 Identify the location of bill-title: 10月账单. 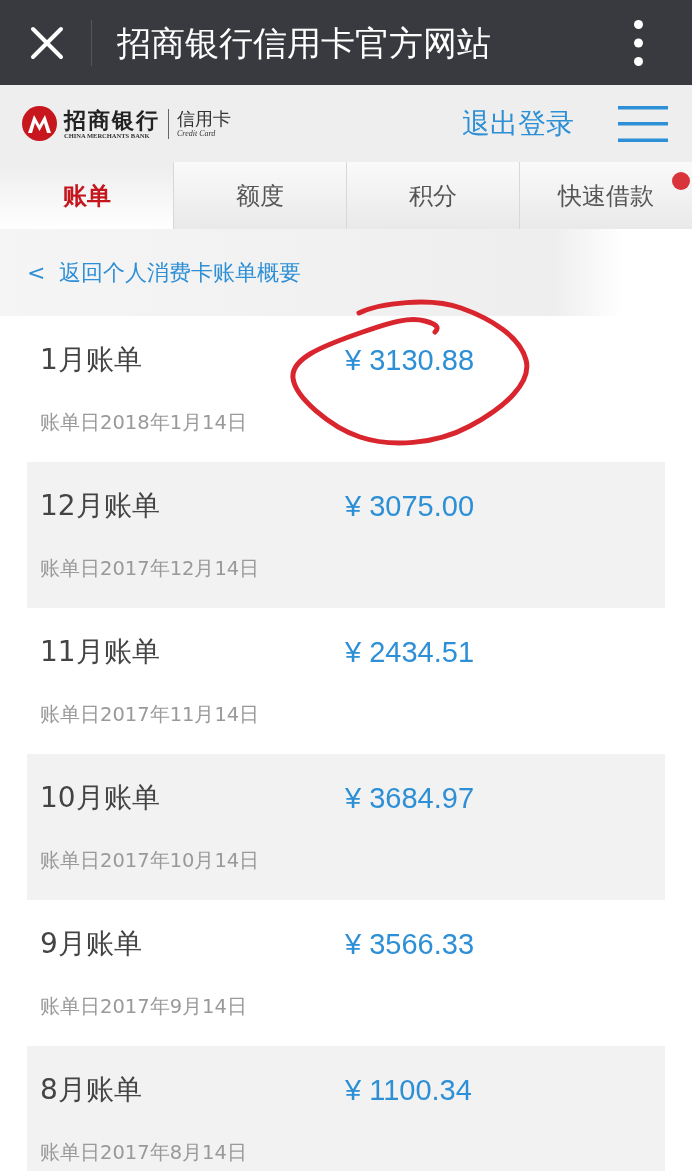
(100, 798).